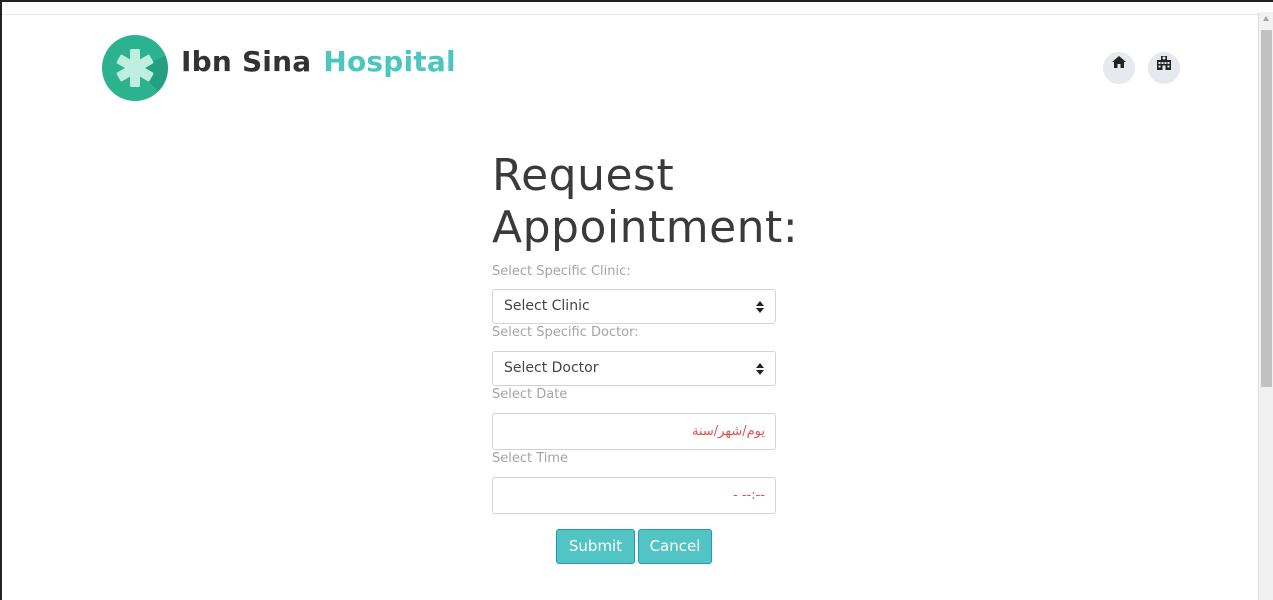 This screenshot has width=1273, height=600. What do you see at coordinates (749, 495) in the screenshot?
I see `time-placeholder: --:-- -` at bounding box center [749, 495].